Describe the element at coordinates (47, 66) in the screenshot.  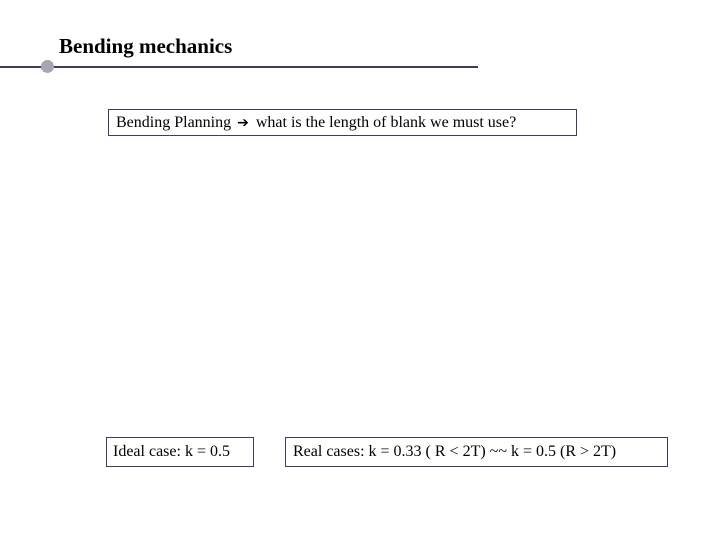
I see `bullet-dot-icon` at that location.